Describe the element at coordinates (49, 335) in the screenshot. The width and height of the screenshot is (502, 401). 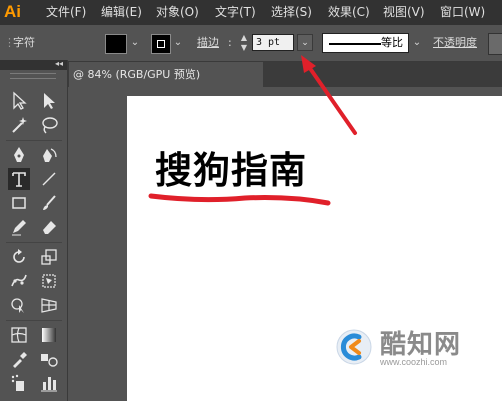
I see `gradient-tool-icon` at that location.